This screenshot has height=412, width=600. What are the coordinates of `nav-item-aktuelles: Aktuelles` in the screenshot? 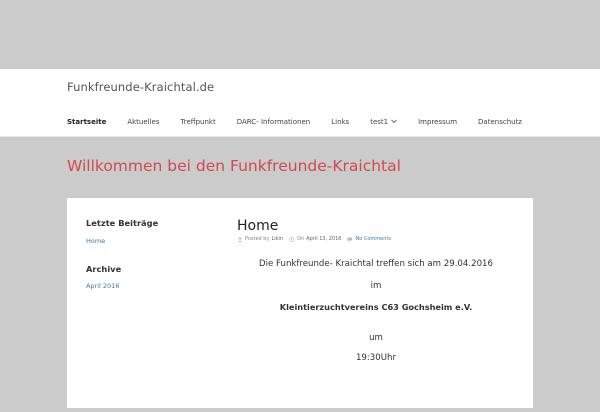 It's located at (143, 122).